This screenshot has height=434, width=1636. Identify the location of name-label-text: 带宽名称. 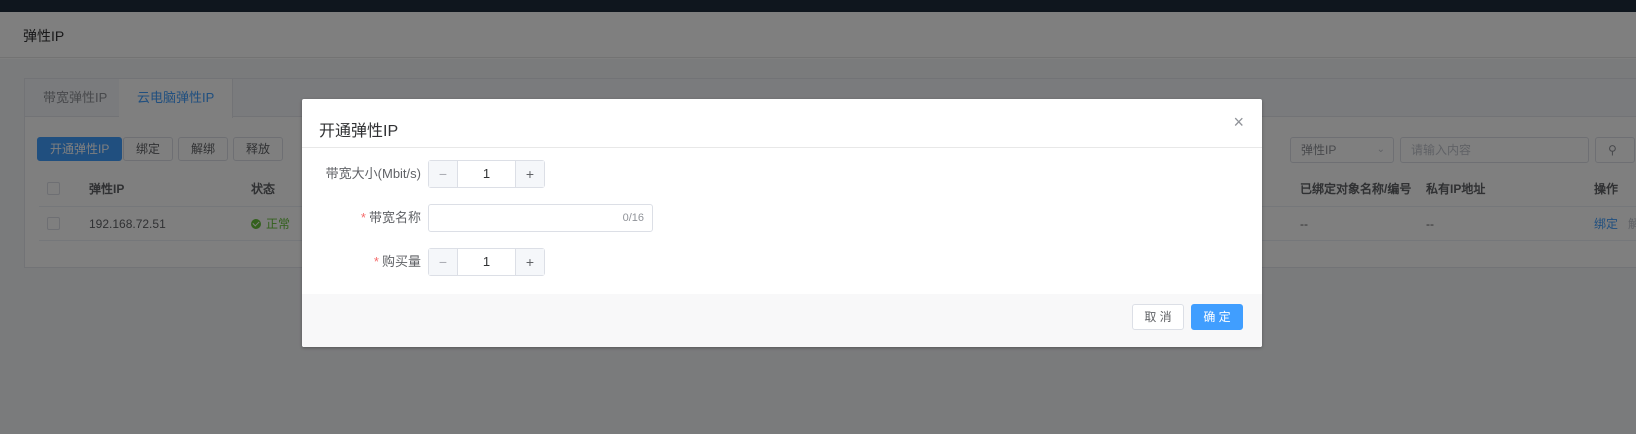
(394, 217).